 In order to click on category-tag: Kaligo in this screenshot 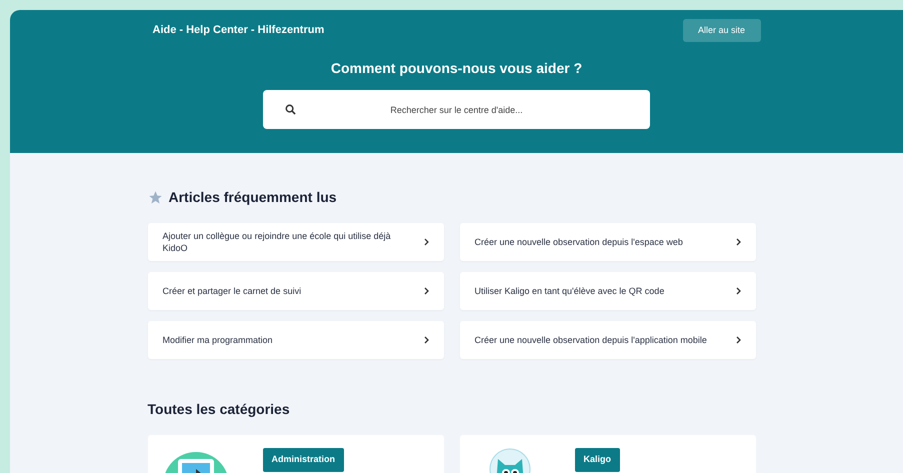, I will do `click(597, 460)`.